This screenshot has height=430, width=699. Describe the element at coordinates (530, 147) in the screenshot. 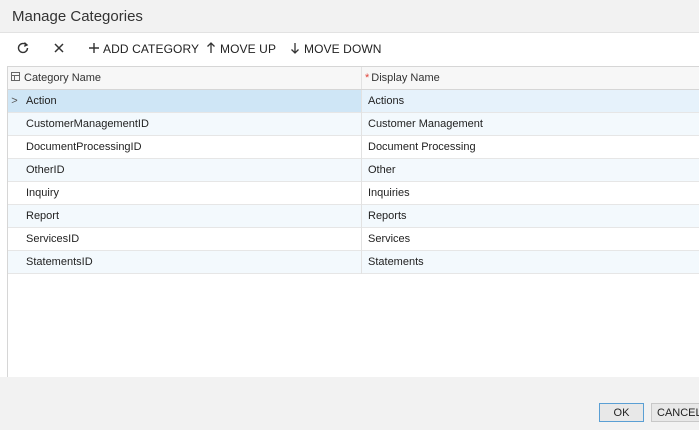

I see `display-name-cell: Document Processing` at that location.